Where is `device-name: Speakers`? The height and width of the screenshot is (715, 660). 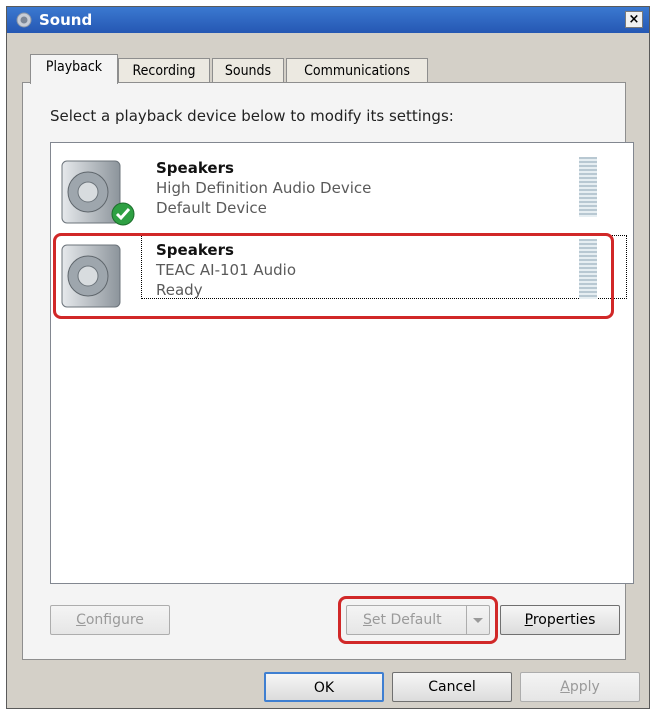
device-name: Speakers is located at coordinates (195, 168).